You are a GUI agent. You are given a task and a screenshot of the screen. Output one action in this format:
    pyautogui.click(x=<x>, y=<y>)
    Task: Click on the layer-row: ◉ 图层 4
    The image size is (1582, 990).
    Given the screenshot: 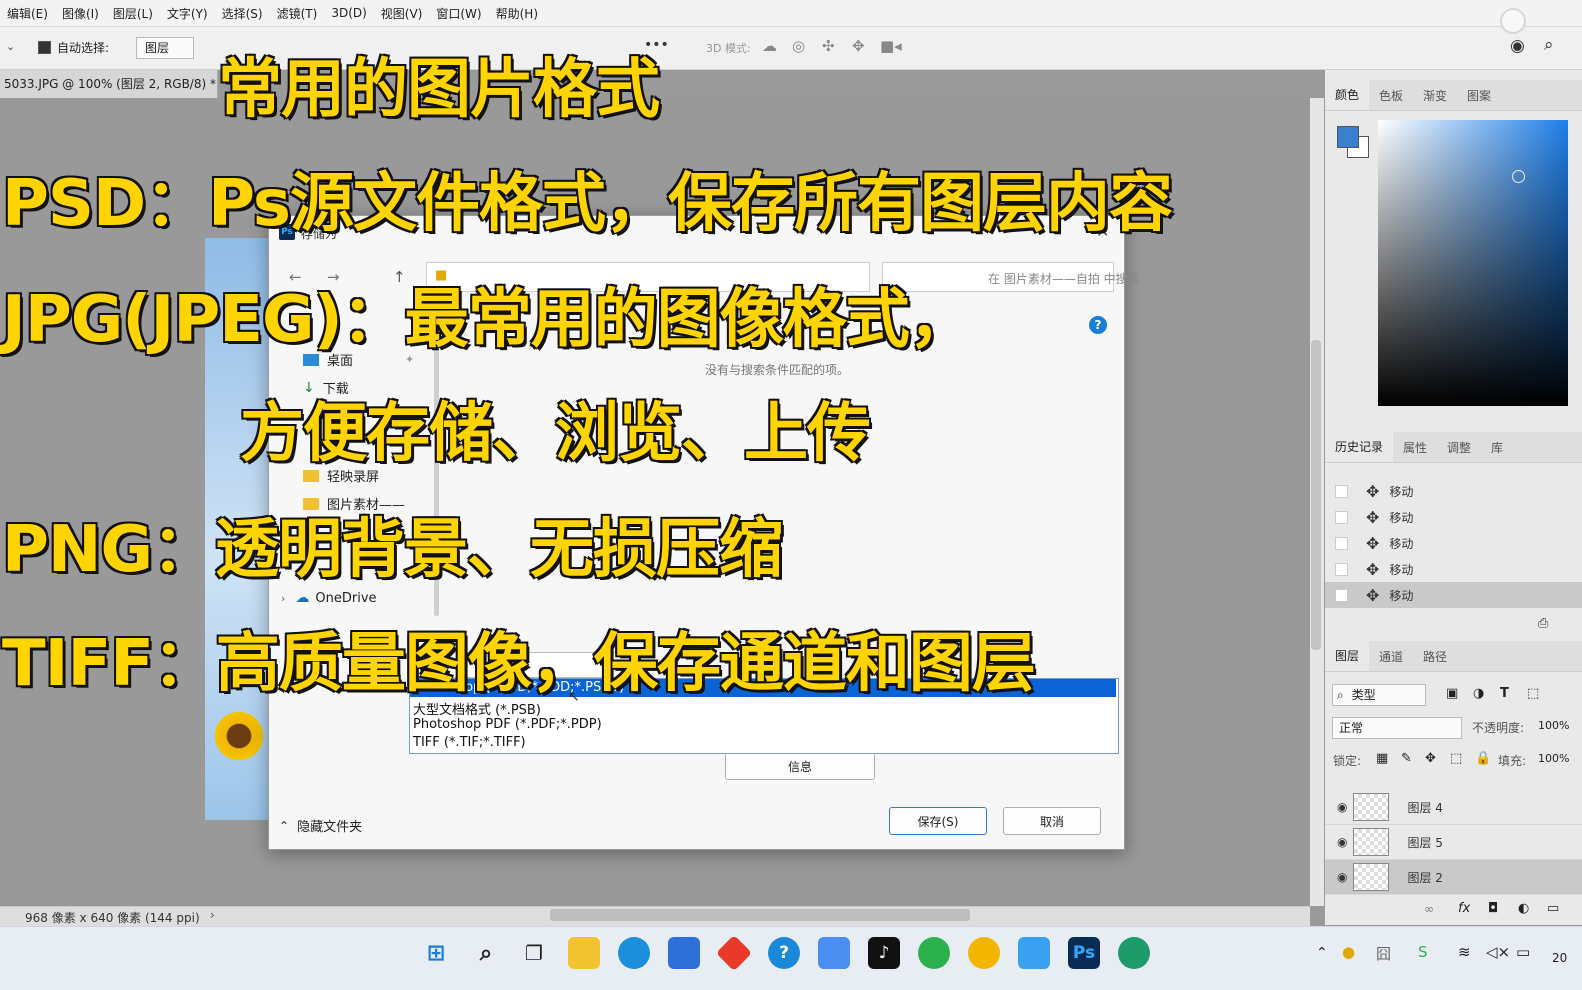 What is the action you would take?
    pyautogui.click(x=1453, y=807)
    